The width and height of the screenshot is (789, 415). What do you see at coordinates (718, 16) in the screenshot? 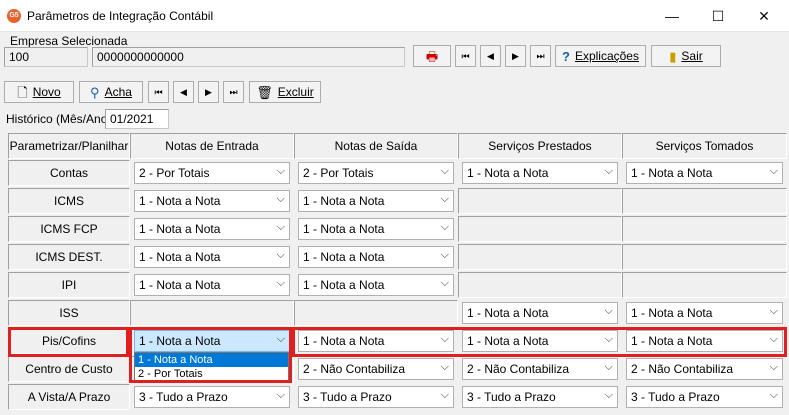
I see `maximize-button: ☐` at bounding box center [718, 16].